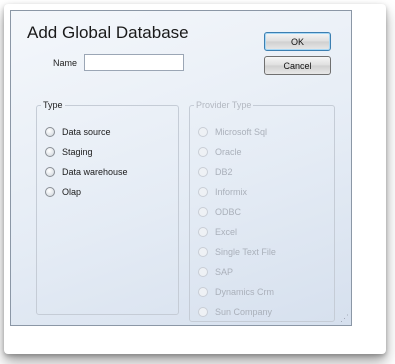 The height and width of the screenshot is (364, 395). I want to click on provider-option-excel: Excel, so click(217, 232).